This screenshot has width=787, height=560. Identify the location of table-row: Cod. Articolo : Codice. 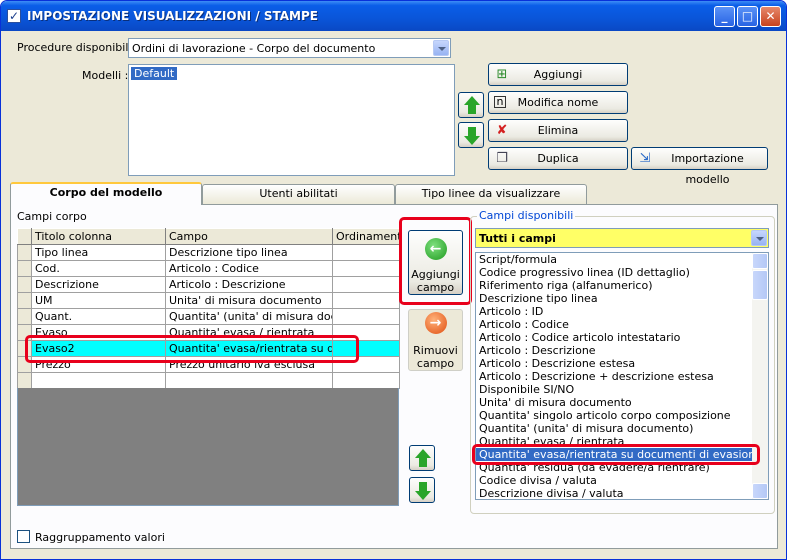
(208, 268).